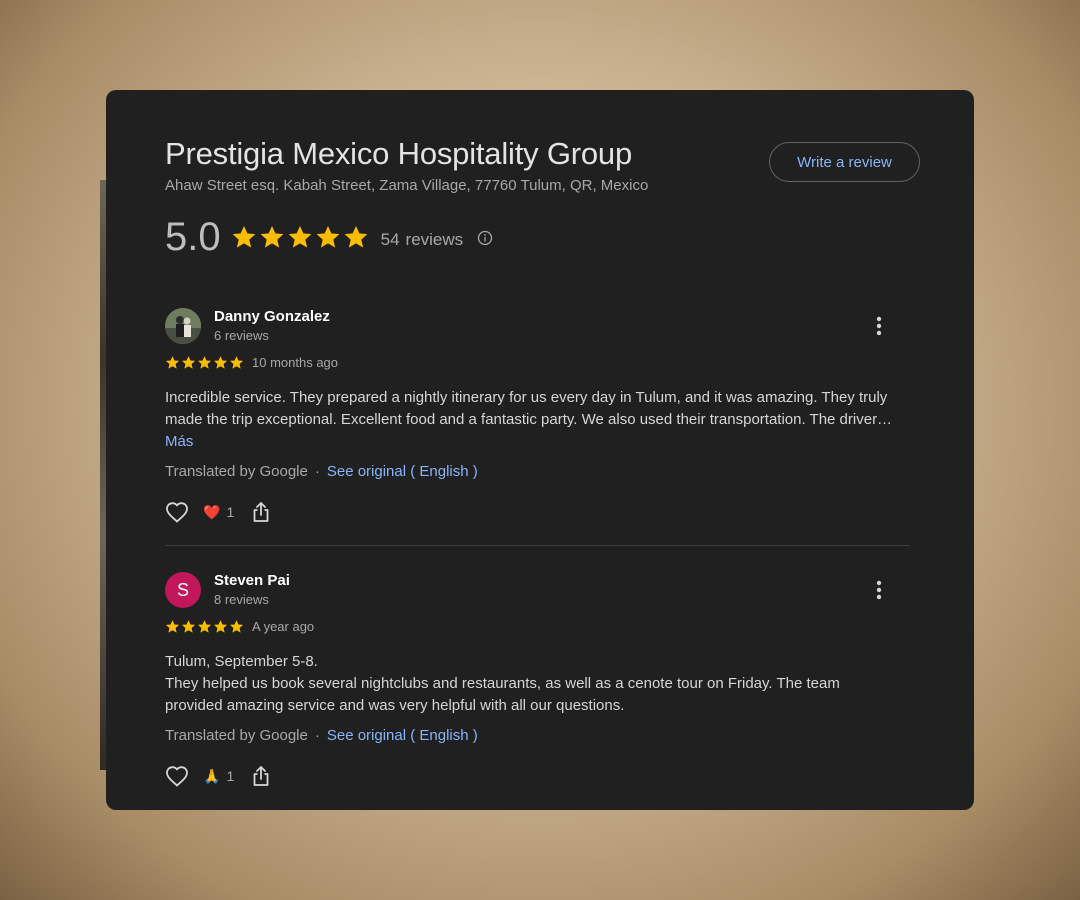 Image resolution: width=1080 pixels, height=900 pixels. What do you see at coordinates (295, 362) in the screenshot?
I see `review-date: 10 months ago` at bounding box center [295, 362].